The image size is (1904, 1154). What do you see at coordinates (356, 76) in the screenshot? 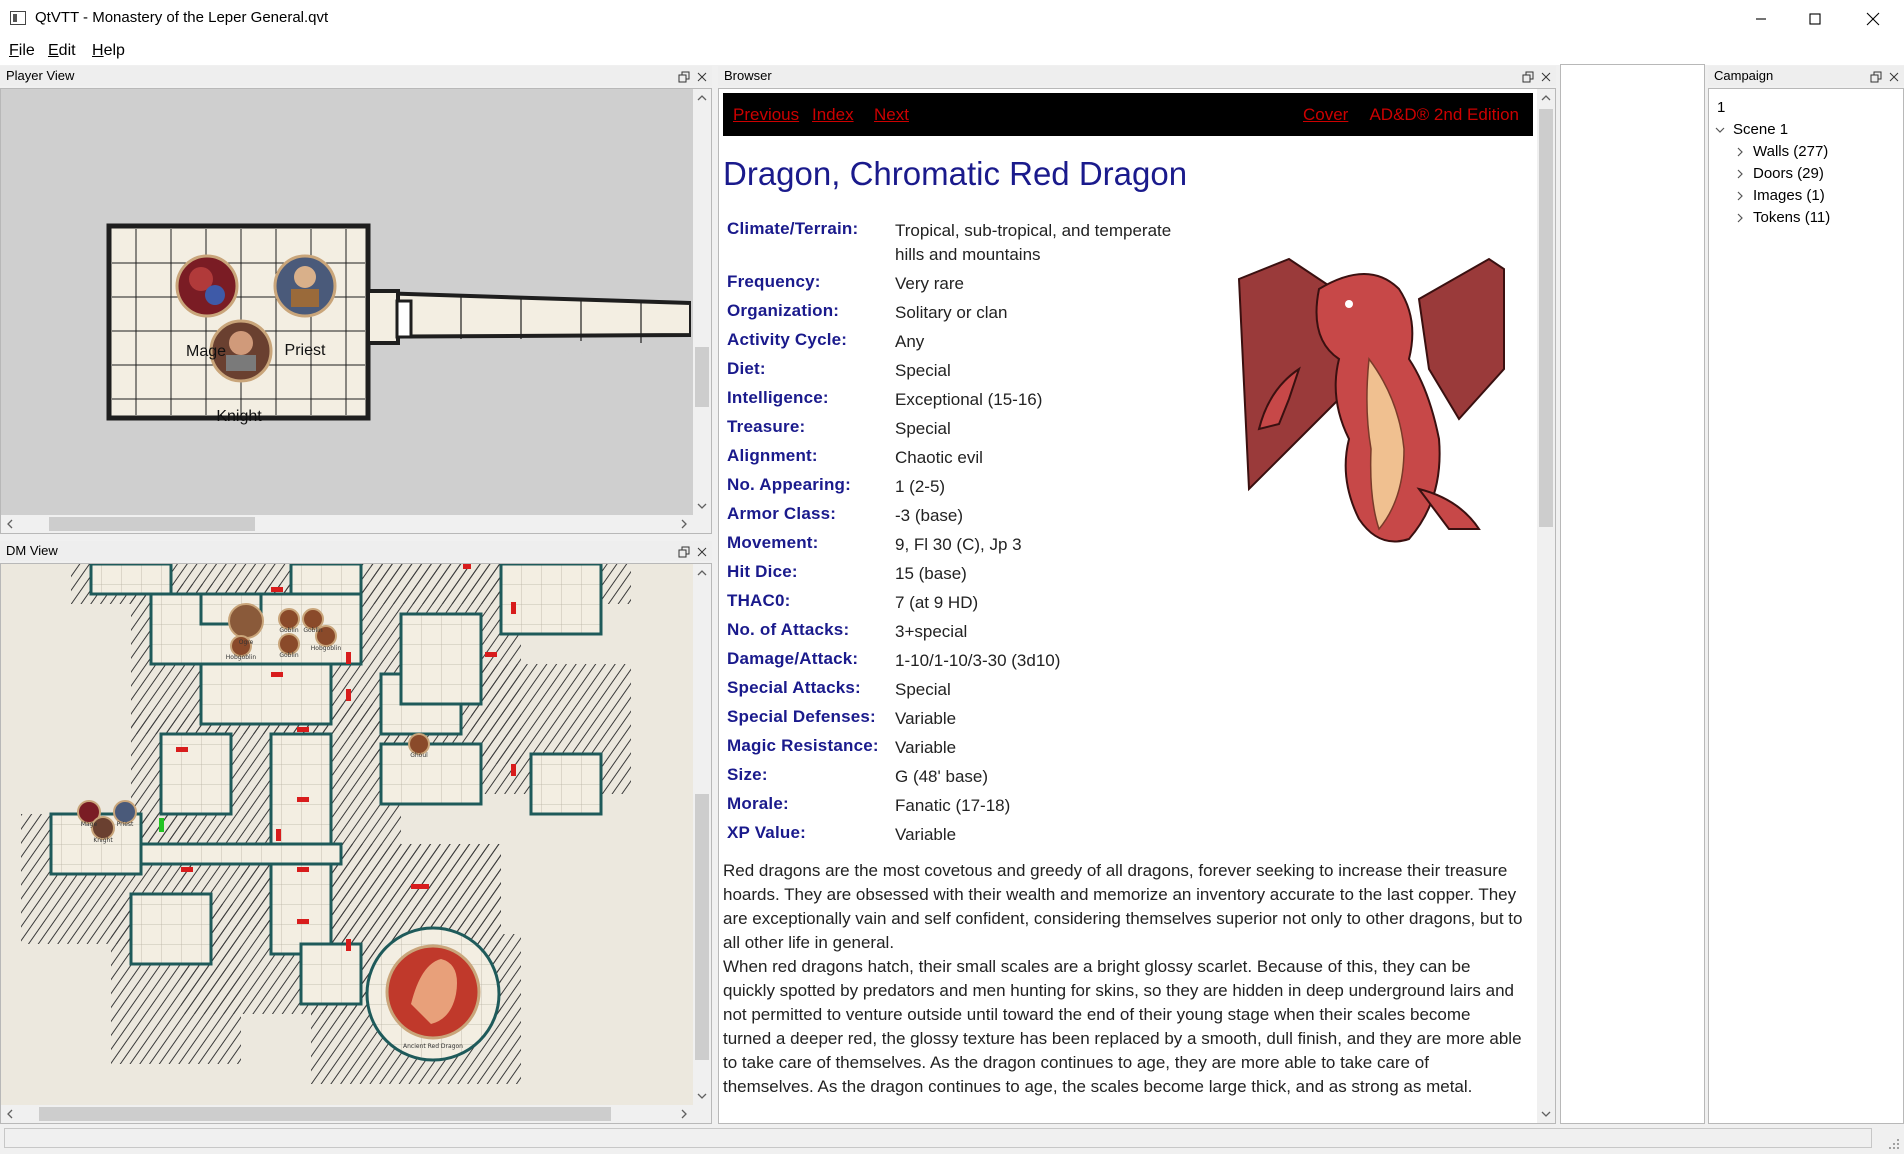
I see `panel-title: Player View` at bounding box center [356, 76].